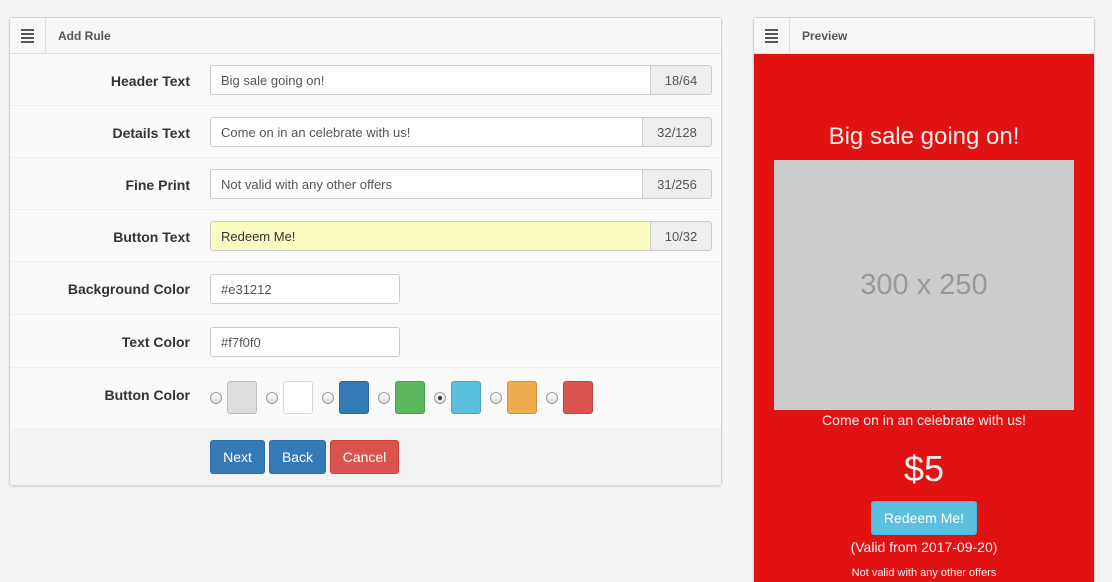  What do you see at coordinates (128, 289) in the screenshot?
I see `background-color-label: Background Color` at bounding box center [128, 289].